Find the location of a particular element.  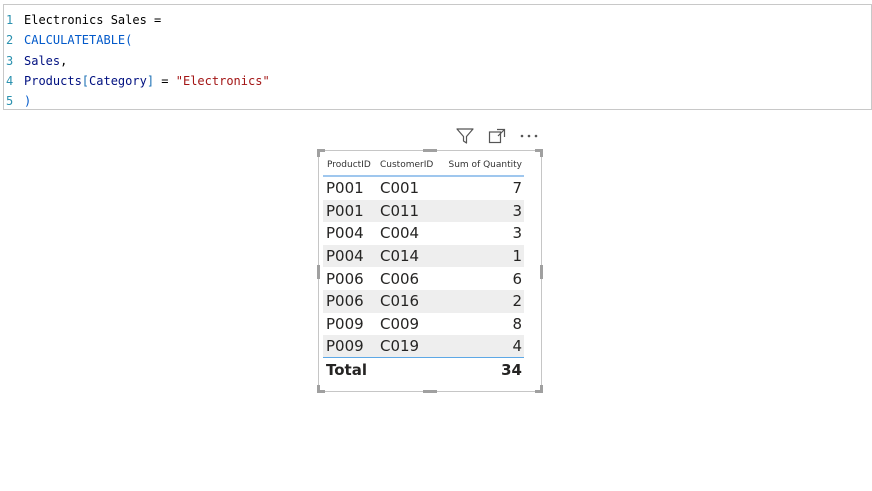

code-token: Electronics Sales = is located at coordinates (93, 20).